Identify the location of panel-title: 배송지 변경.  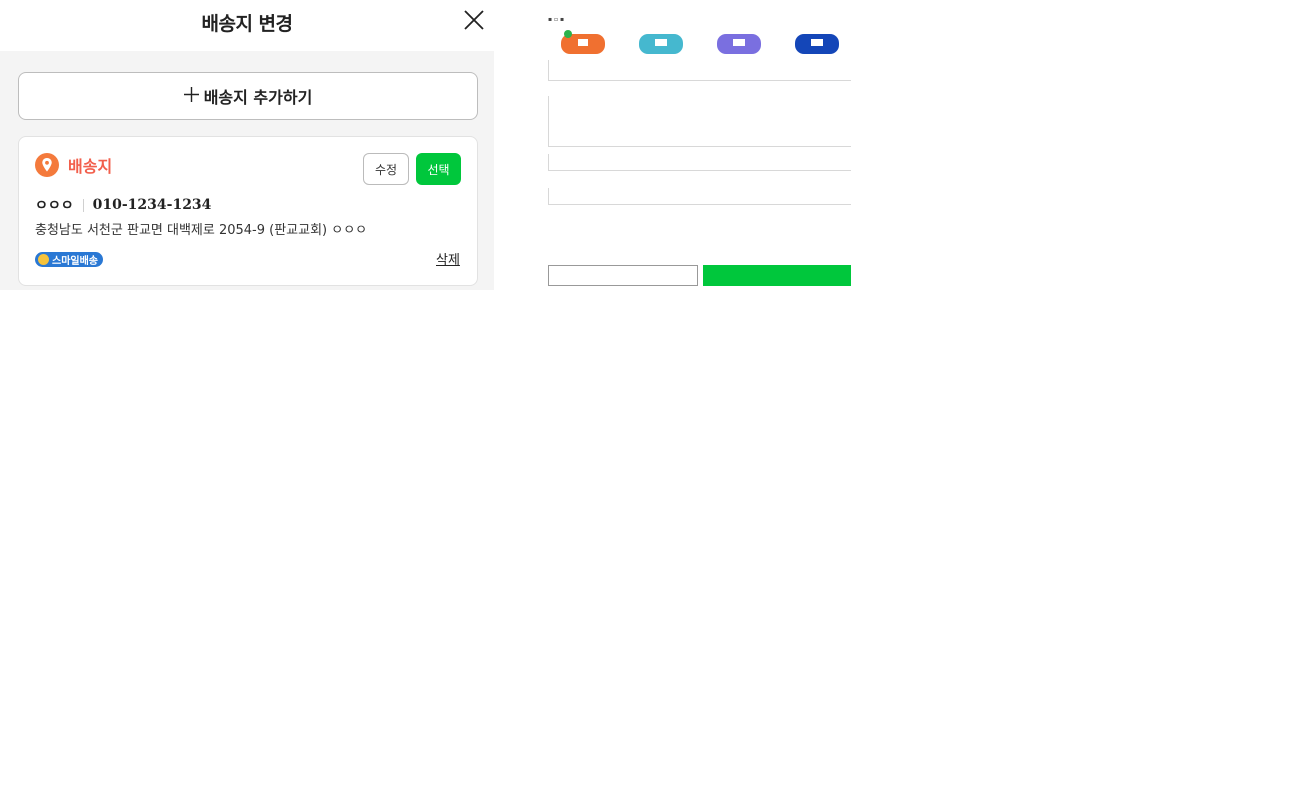
(247, 24).